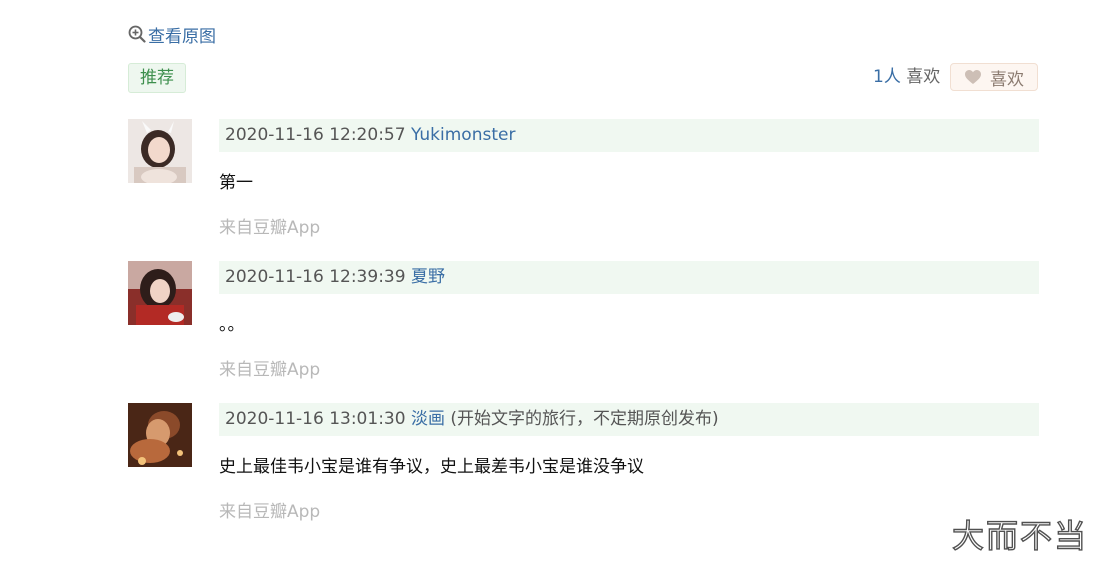 Image resolution: width=1115 pixels, height=576 pixels. I want to click on like-button: 喜欢, so click(994, 77).